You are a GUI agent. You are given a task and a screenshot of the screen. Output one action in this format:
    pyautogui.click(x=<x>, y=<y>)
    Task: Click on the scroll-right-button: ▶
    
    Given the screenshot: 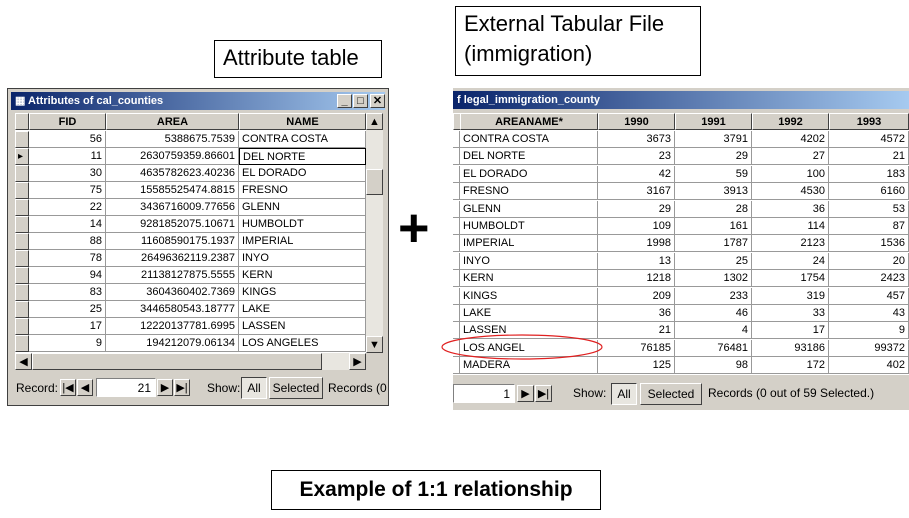 What is the action you would take?
    pyautogui.click(x=357, y=361)
    